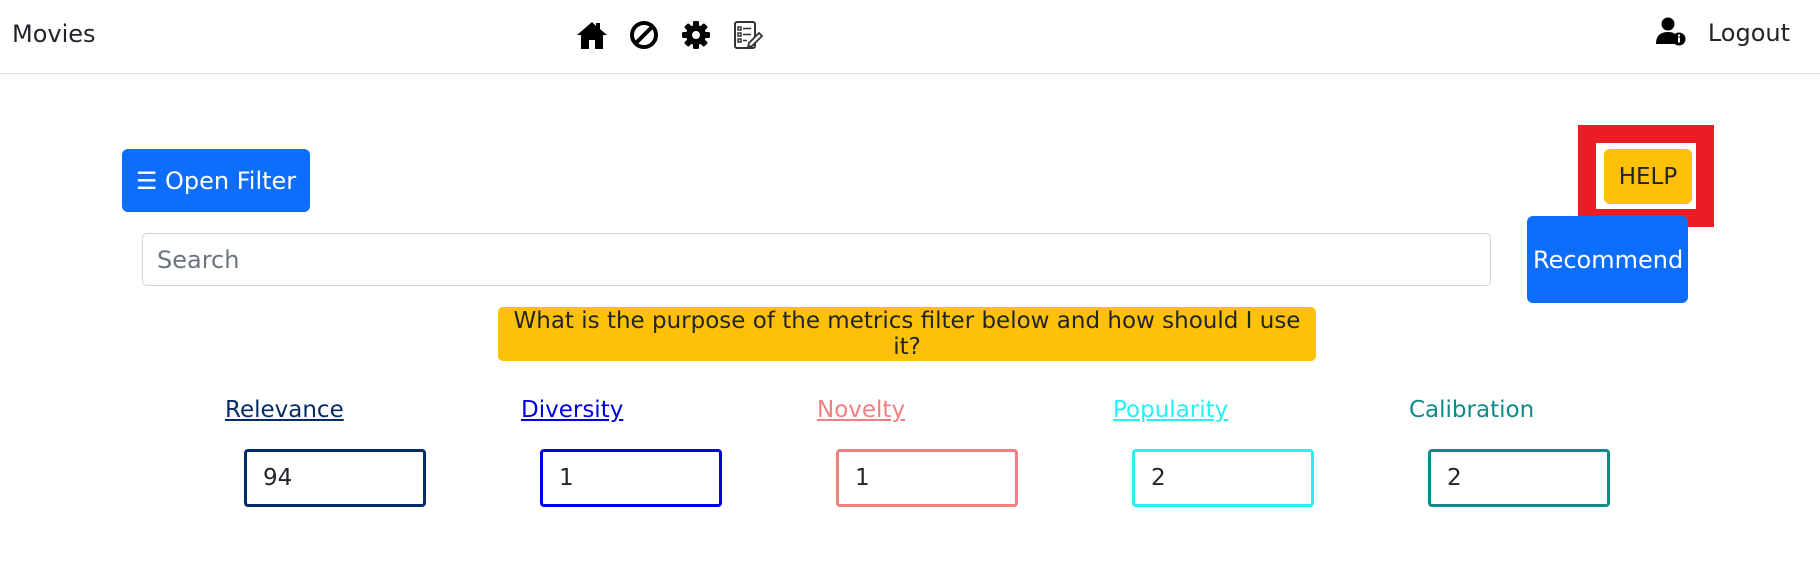 Image resolution: width=1820 pixels, height=565 pixels. I want to click on nav-icon-group, so click(670, 35).